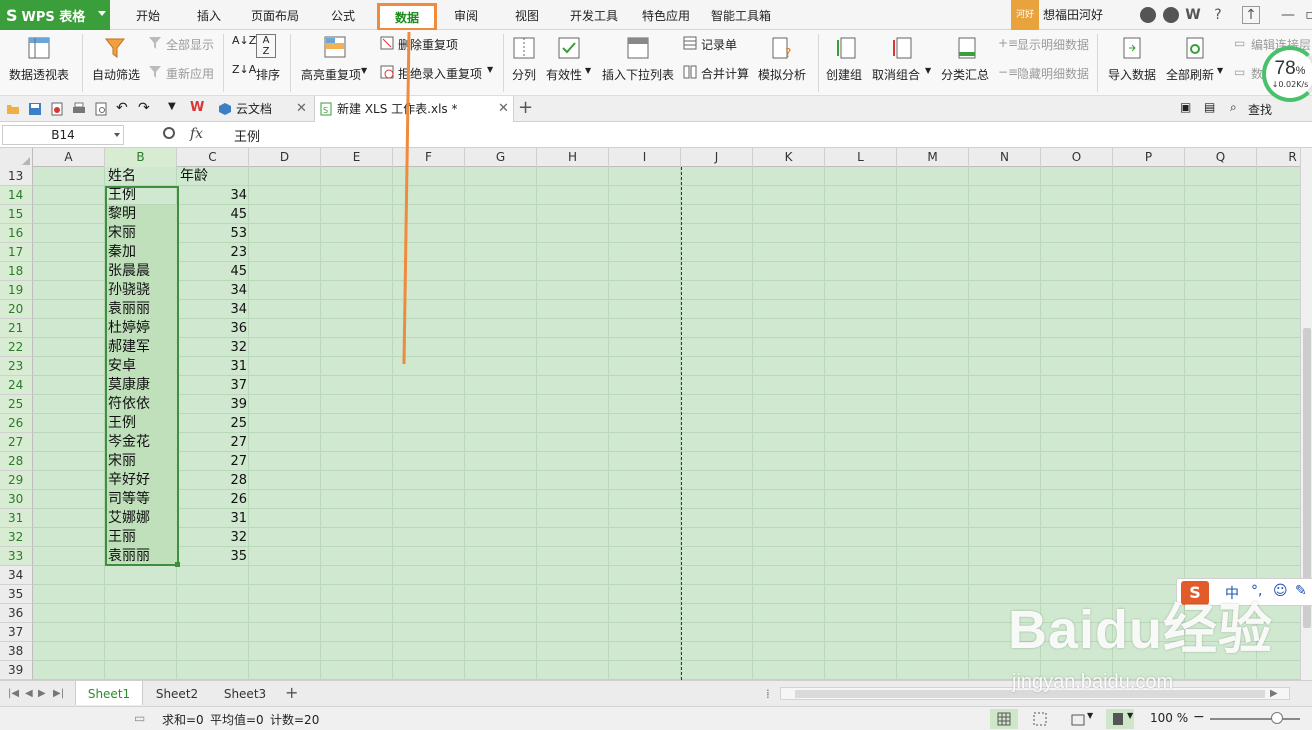 This screenshot has width=1312, height=730. Describe the element at coordinates (172, 106) in the screenshot. I see `chevron-down-icon: ▼` at that location.